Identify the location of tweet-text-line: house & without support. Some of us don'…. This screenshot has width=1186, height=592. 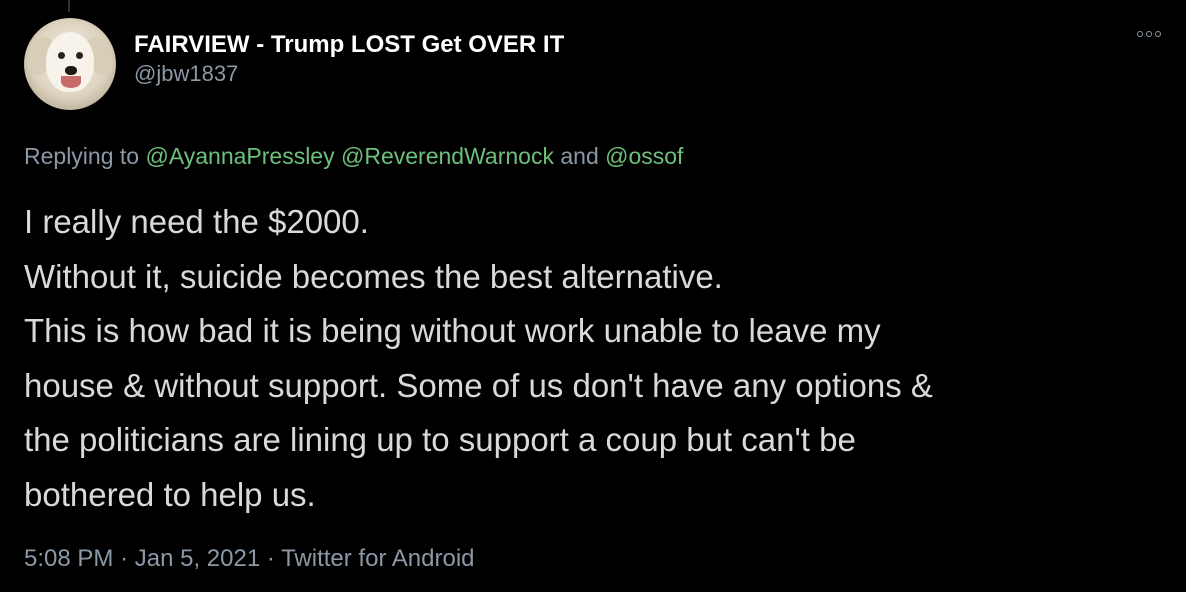
(478, 385).